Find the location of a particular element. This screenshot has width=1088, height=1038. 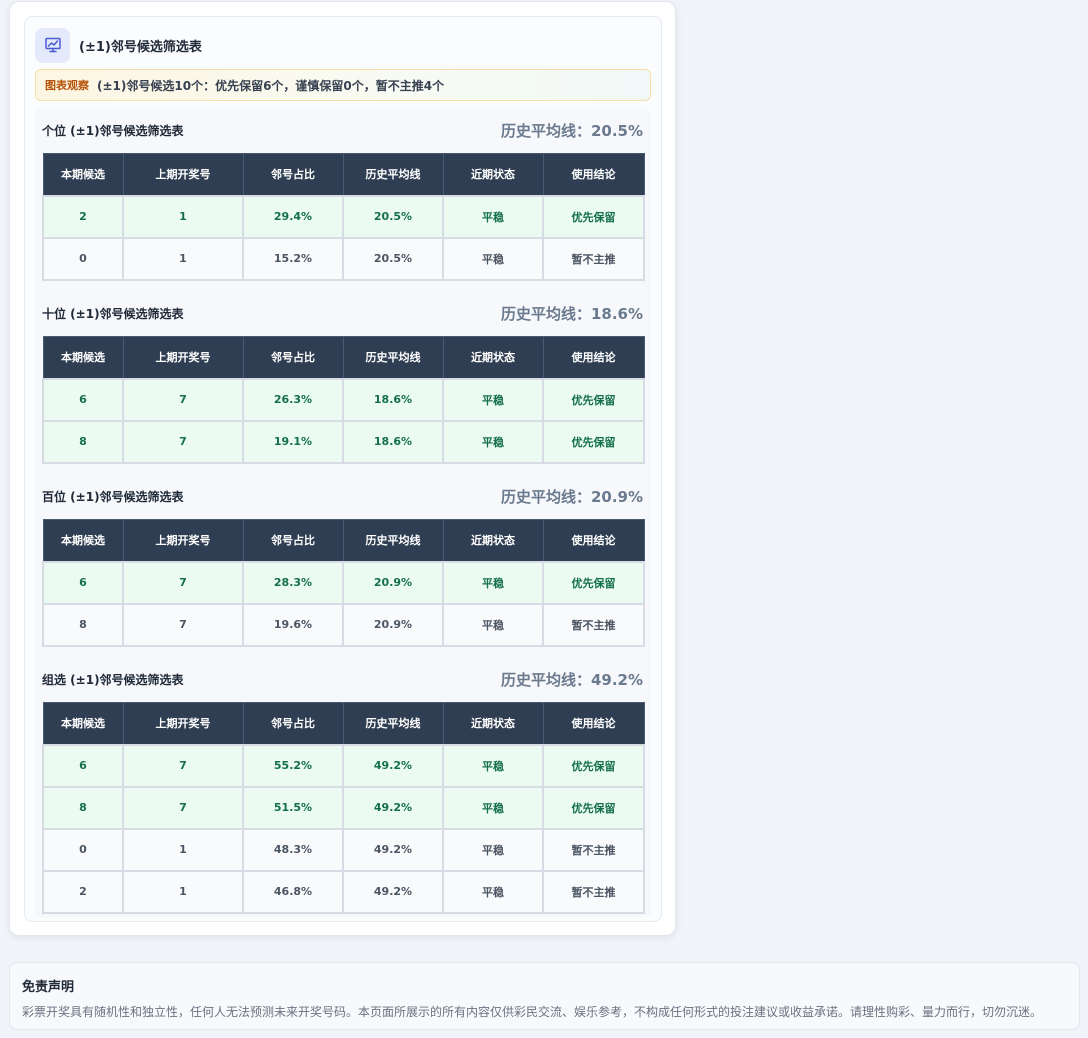

table-cell: 51.5% is located at coordinates (293, 807).